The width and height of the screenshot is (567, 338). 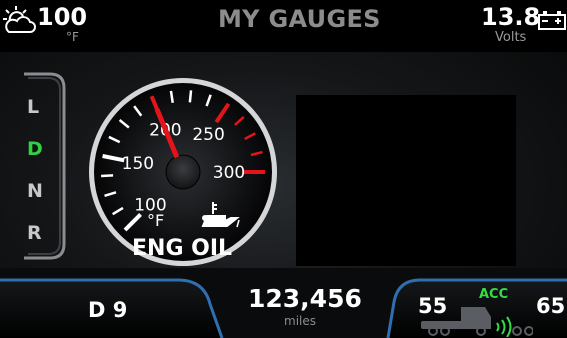 What do you see at coordinates (511, 17) in the screenshot?
I see `battery-voltage: 13.8` at bounding box center [511, 17].